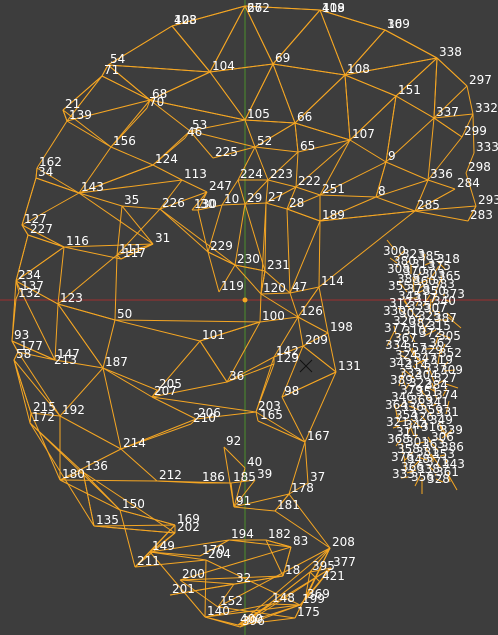 The width and height of the screenshot is (498, 635). I want to click on vertex-label: 200, so click(193, 574).